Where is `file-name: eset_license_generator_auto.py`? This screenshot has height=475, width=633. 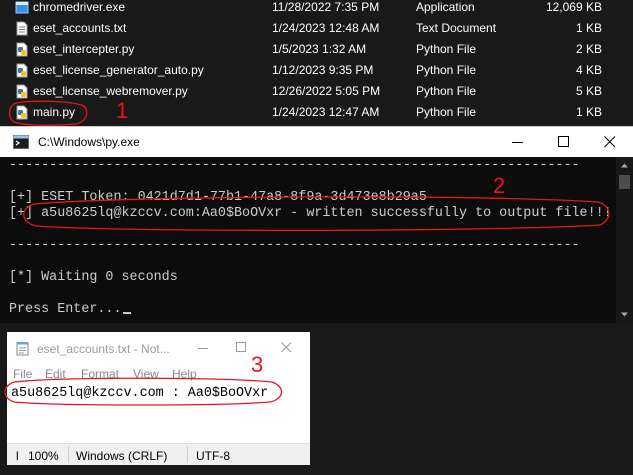 file-name: eset_license_generator_auto.py is located at coordinates (118, 70).